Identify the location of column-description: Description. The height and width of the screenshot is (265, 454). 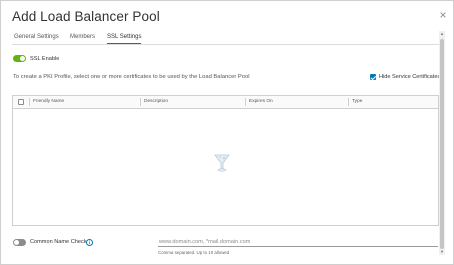
(156, 102).